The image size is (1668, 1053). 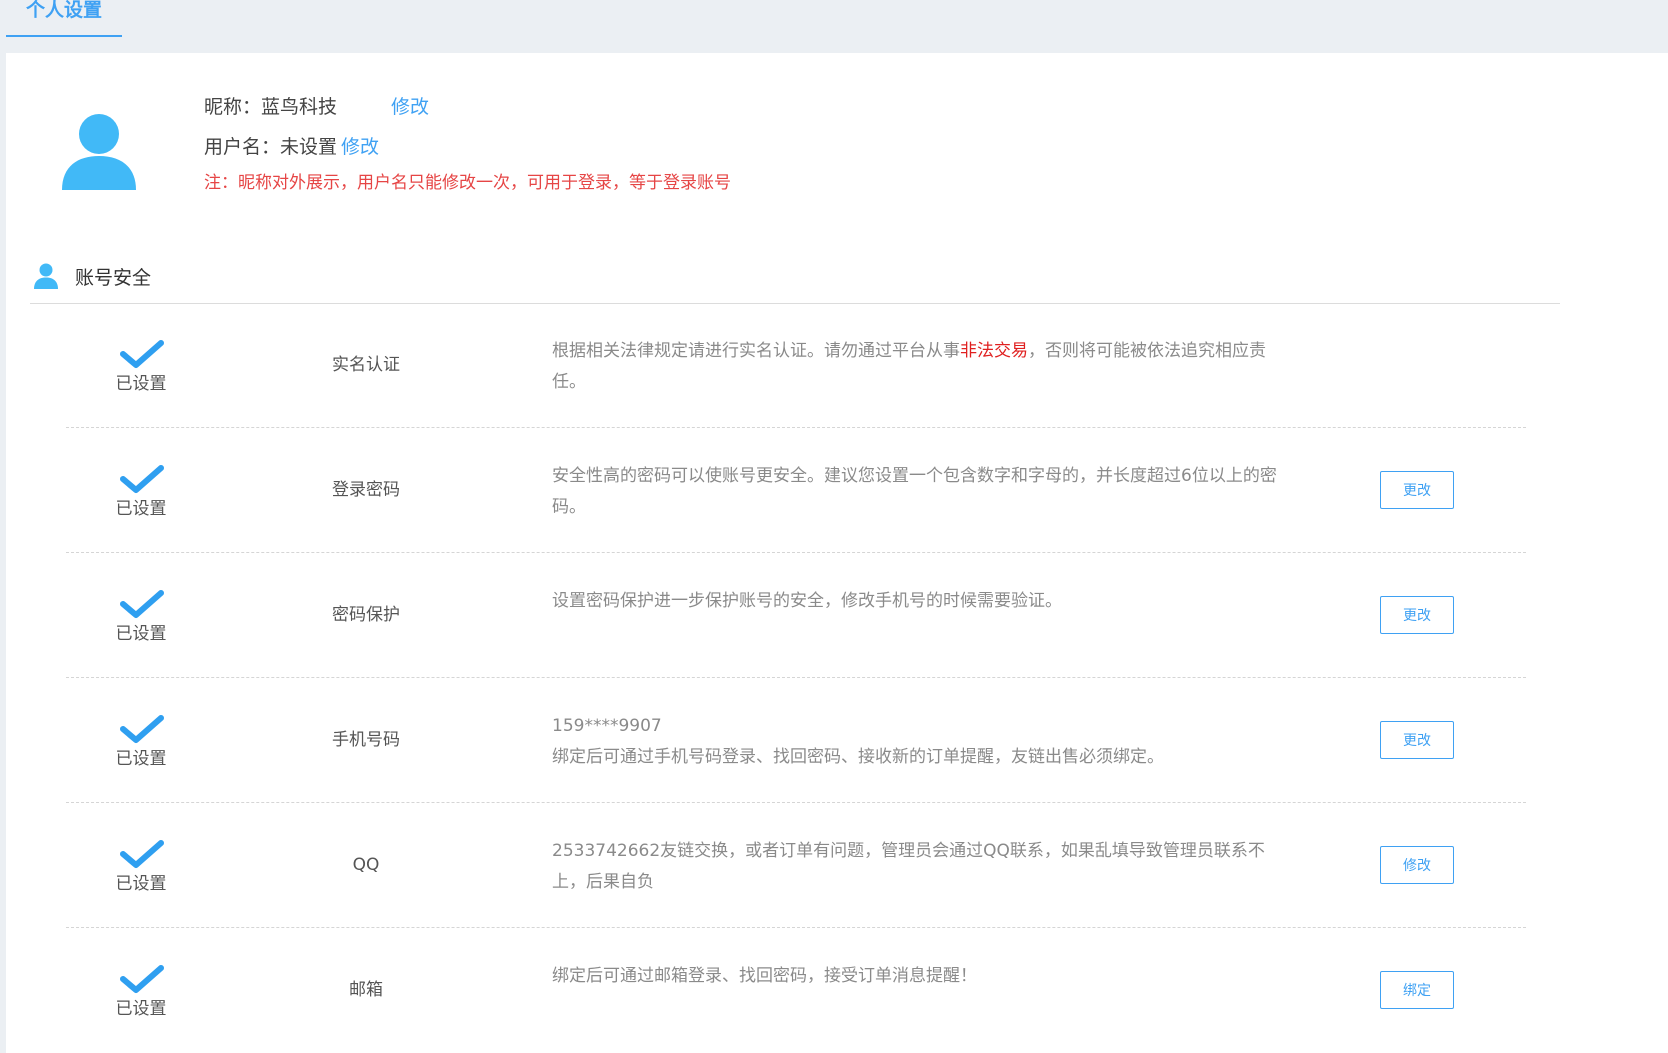 I want to click on nickname-row: 昵称：蓝鸟科技 修改, so click(x=316, y=107).